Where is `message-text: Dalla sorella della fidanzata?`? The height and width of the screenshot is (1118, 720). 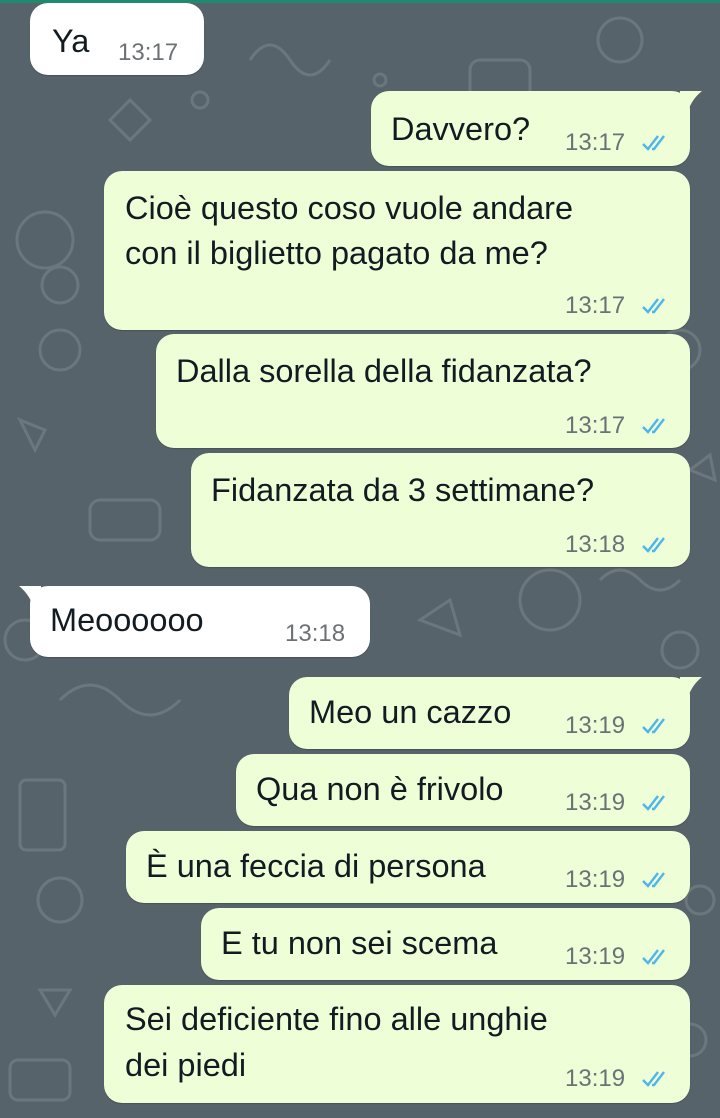 message-text: Dalla sorella della fidanzata? is located at coordinates (384, 371).